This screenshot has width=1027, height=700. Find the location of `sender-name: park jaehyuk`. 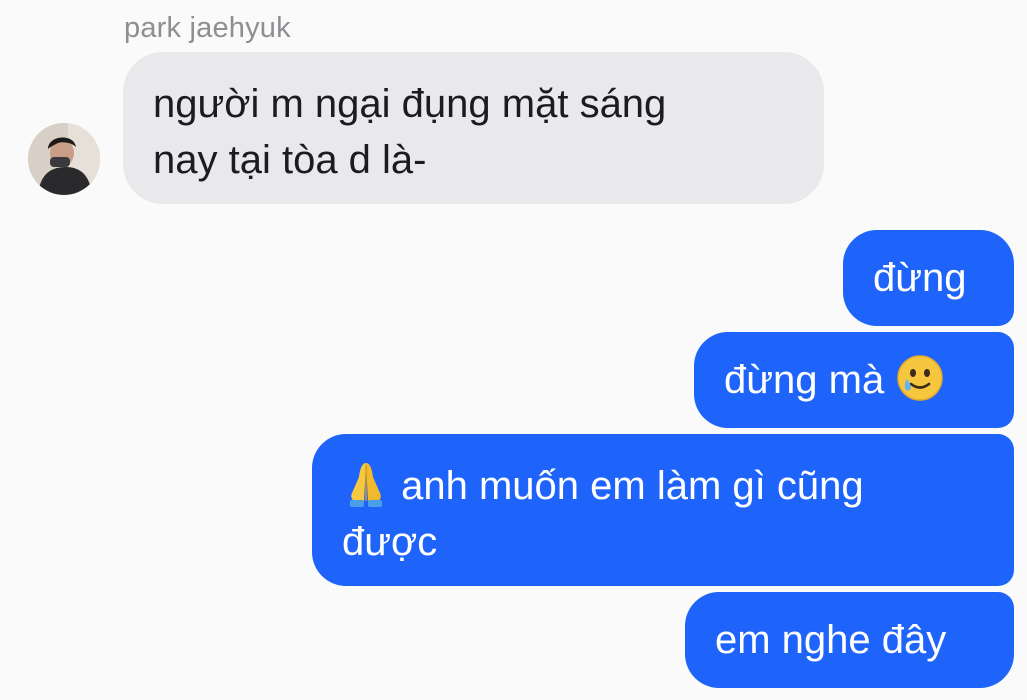

sender-name: park jaehyuk is located at coordinates (207, 28).